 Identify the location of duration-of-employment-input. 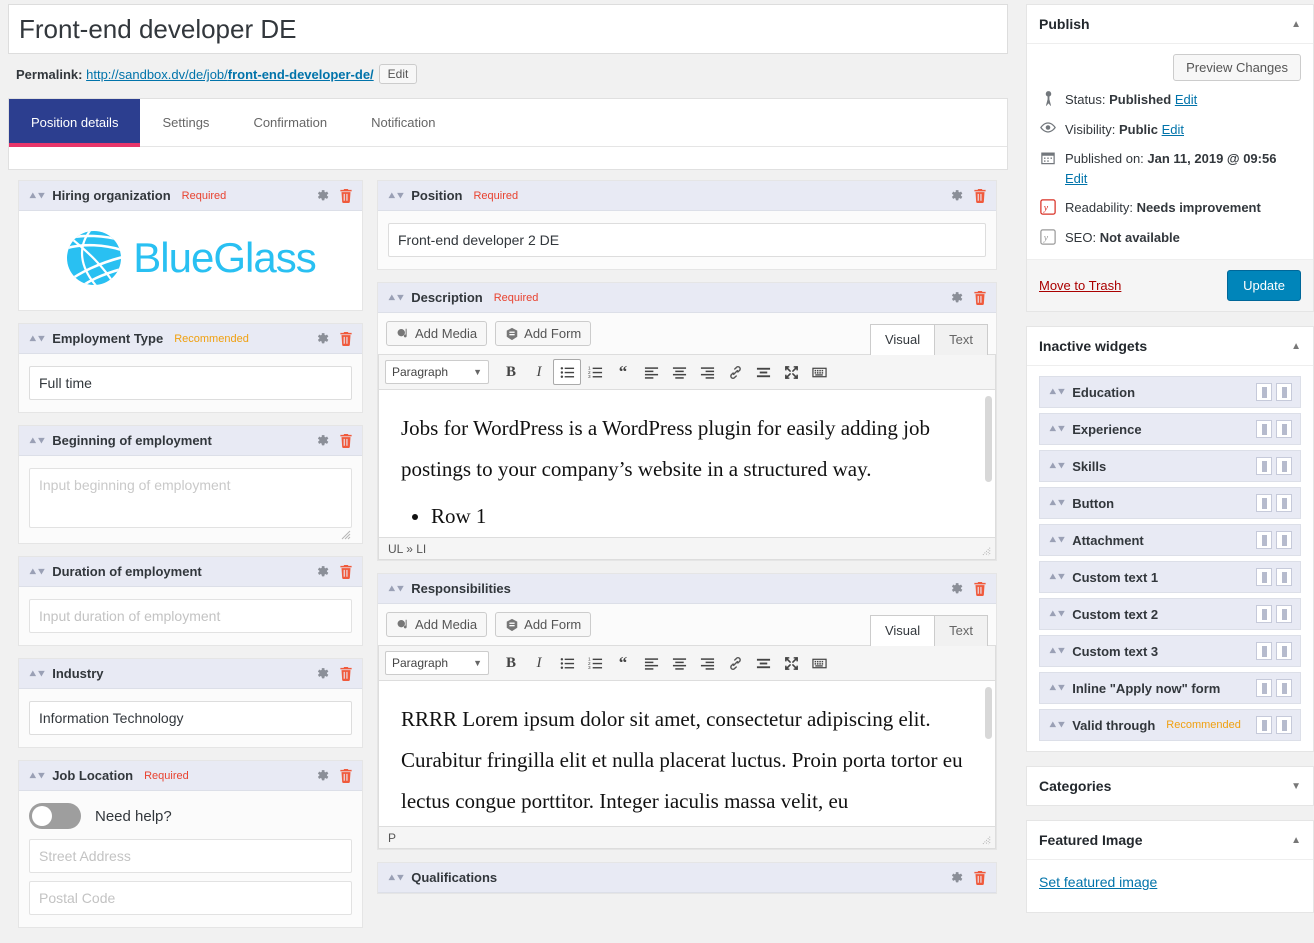
(190, 616).